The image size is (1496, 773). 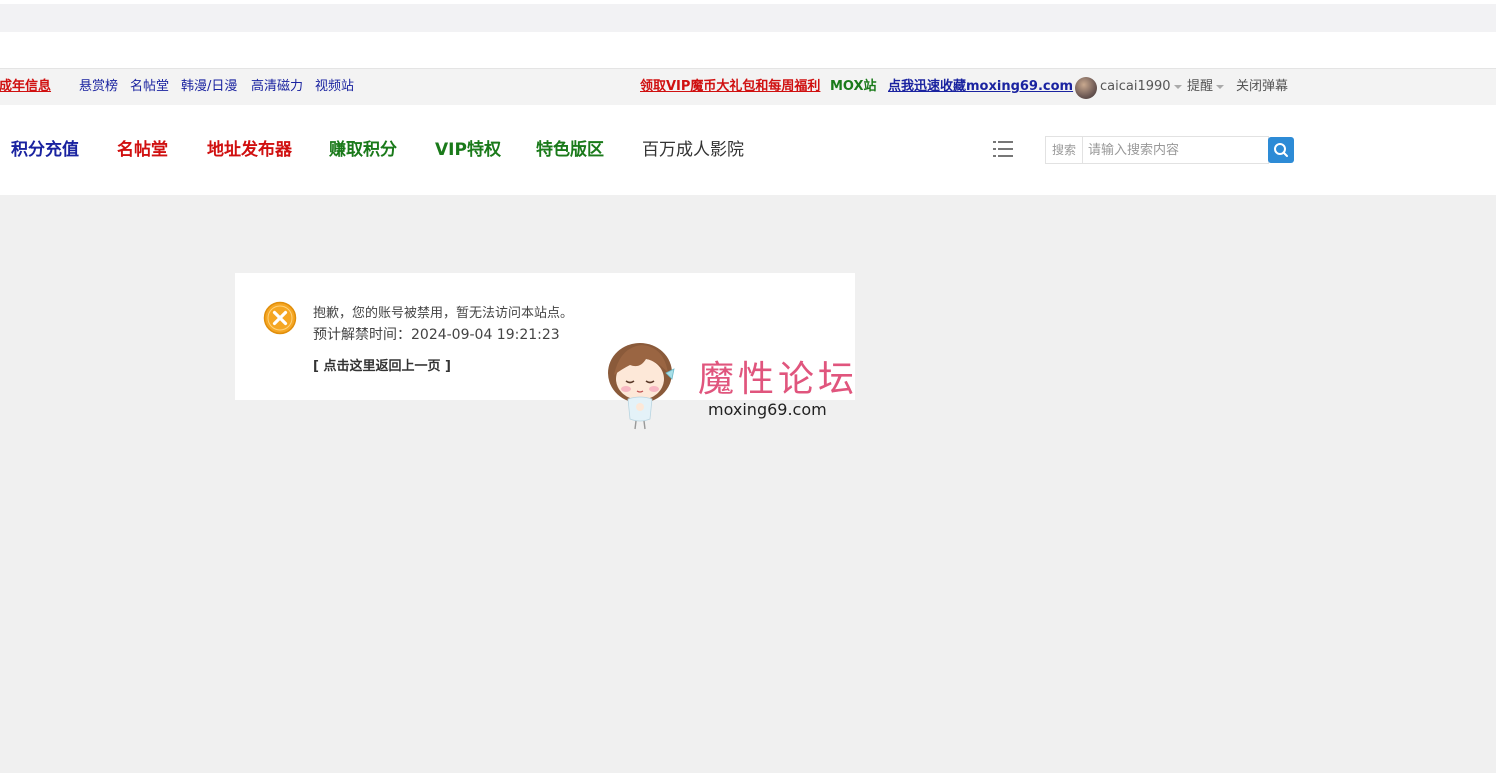 I want to click on nav-item-vip: VIP特权, so click(x=468, y=150).